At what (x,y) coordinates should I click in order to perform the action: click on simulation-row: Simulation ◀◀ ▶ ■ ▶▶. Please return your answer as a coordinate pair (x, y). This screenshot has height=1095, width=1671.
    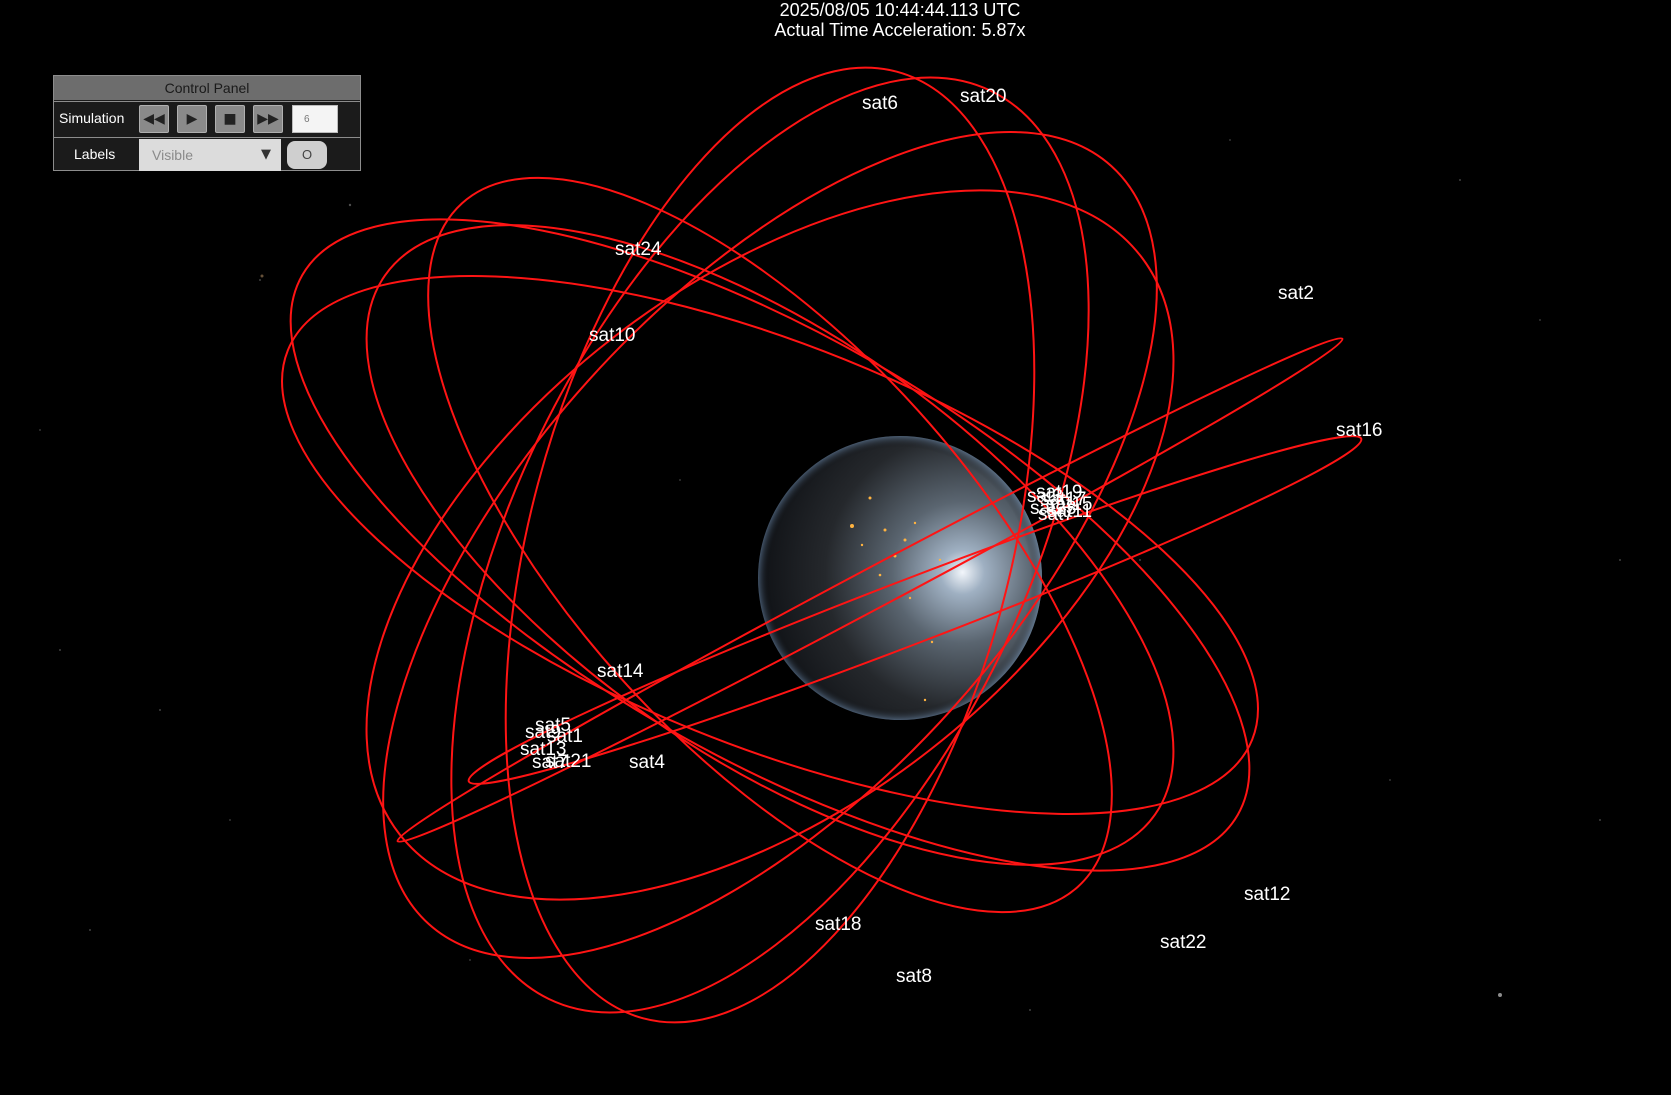
    Looking at the image, I should click on (207, 118).